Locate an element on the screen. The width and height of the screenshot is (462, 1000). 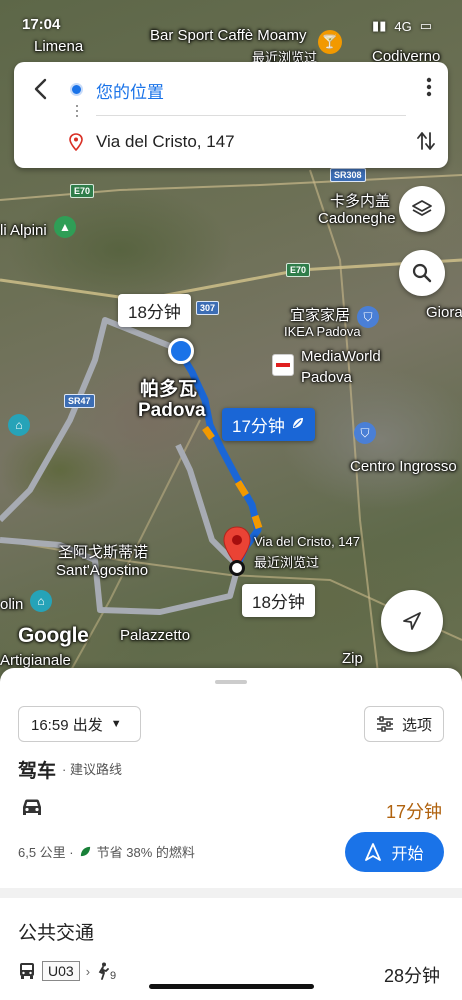
map-label-bar: Bar Sport Caffè Moamy is located at coordinates (228, 35).